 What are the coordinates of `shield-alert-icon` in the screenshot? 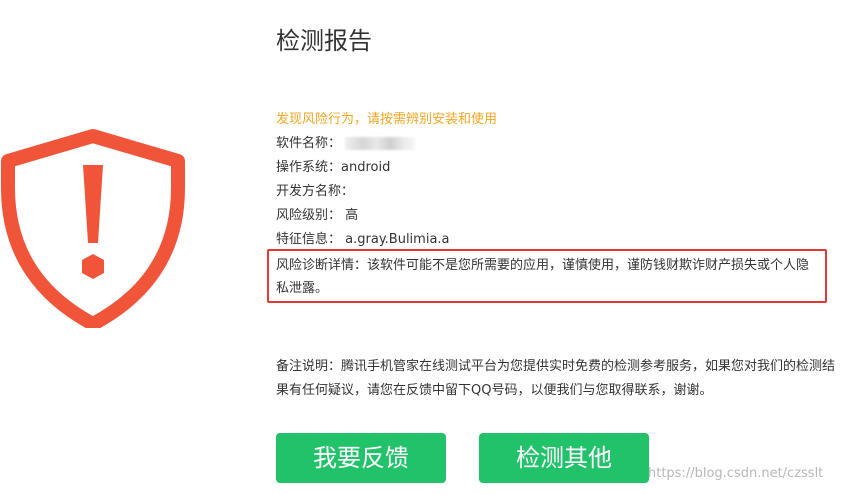 It's located at (93, 228).